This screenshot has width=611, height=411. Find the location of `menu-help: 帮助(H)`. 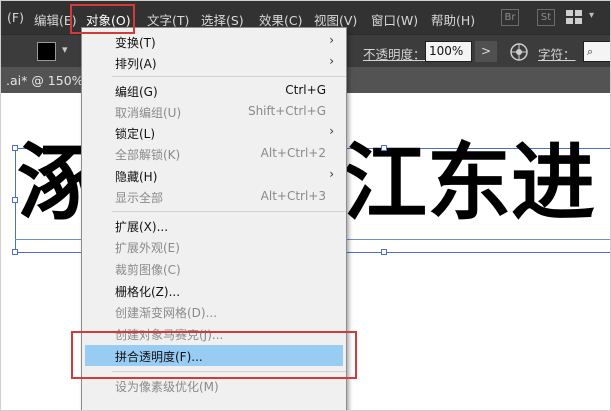

menu-help: 帮助(H) is located at coordinates (453, 19).